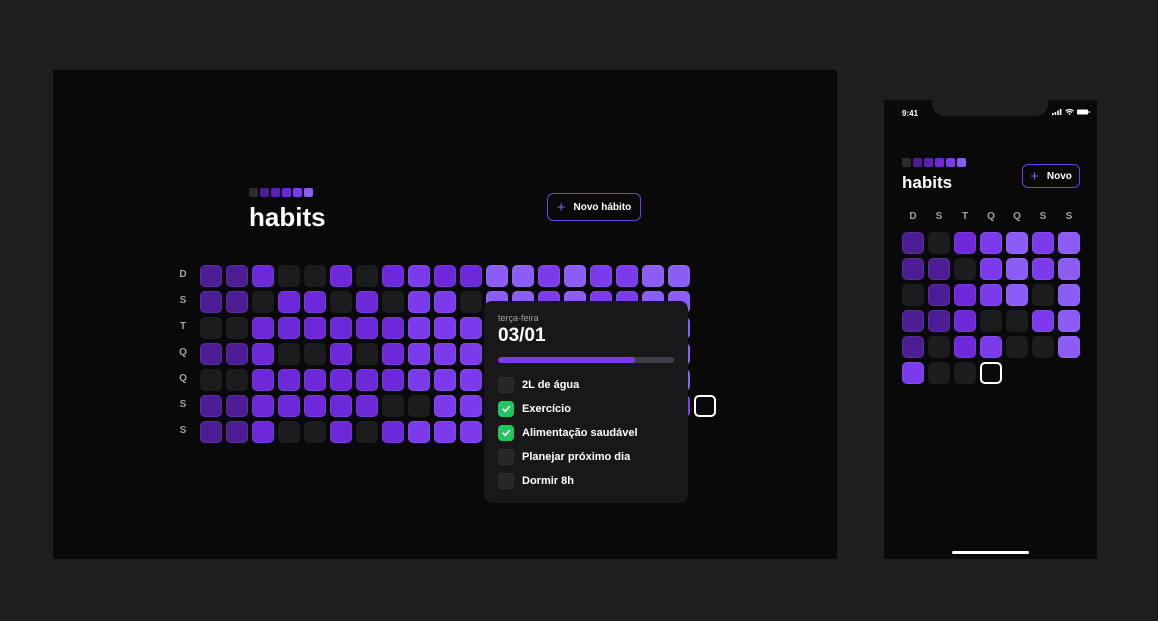  I want to click on habit-checklist-item: Alimentação saudável, so click(586, 433).